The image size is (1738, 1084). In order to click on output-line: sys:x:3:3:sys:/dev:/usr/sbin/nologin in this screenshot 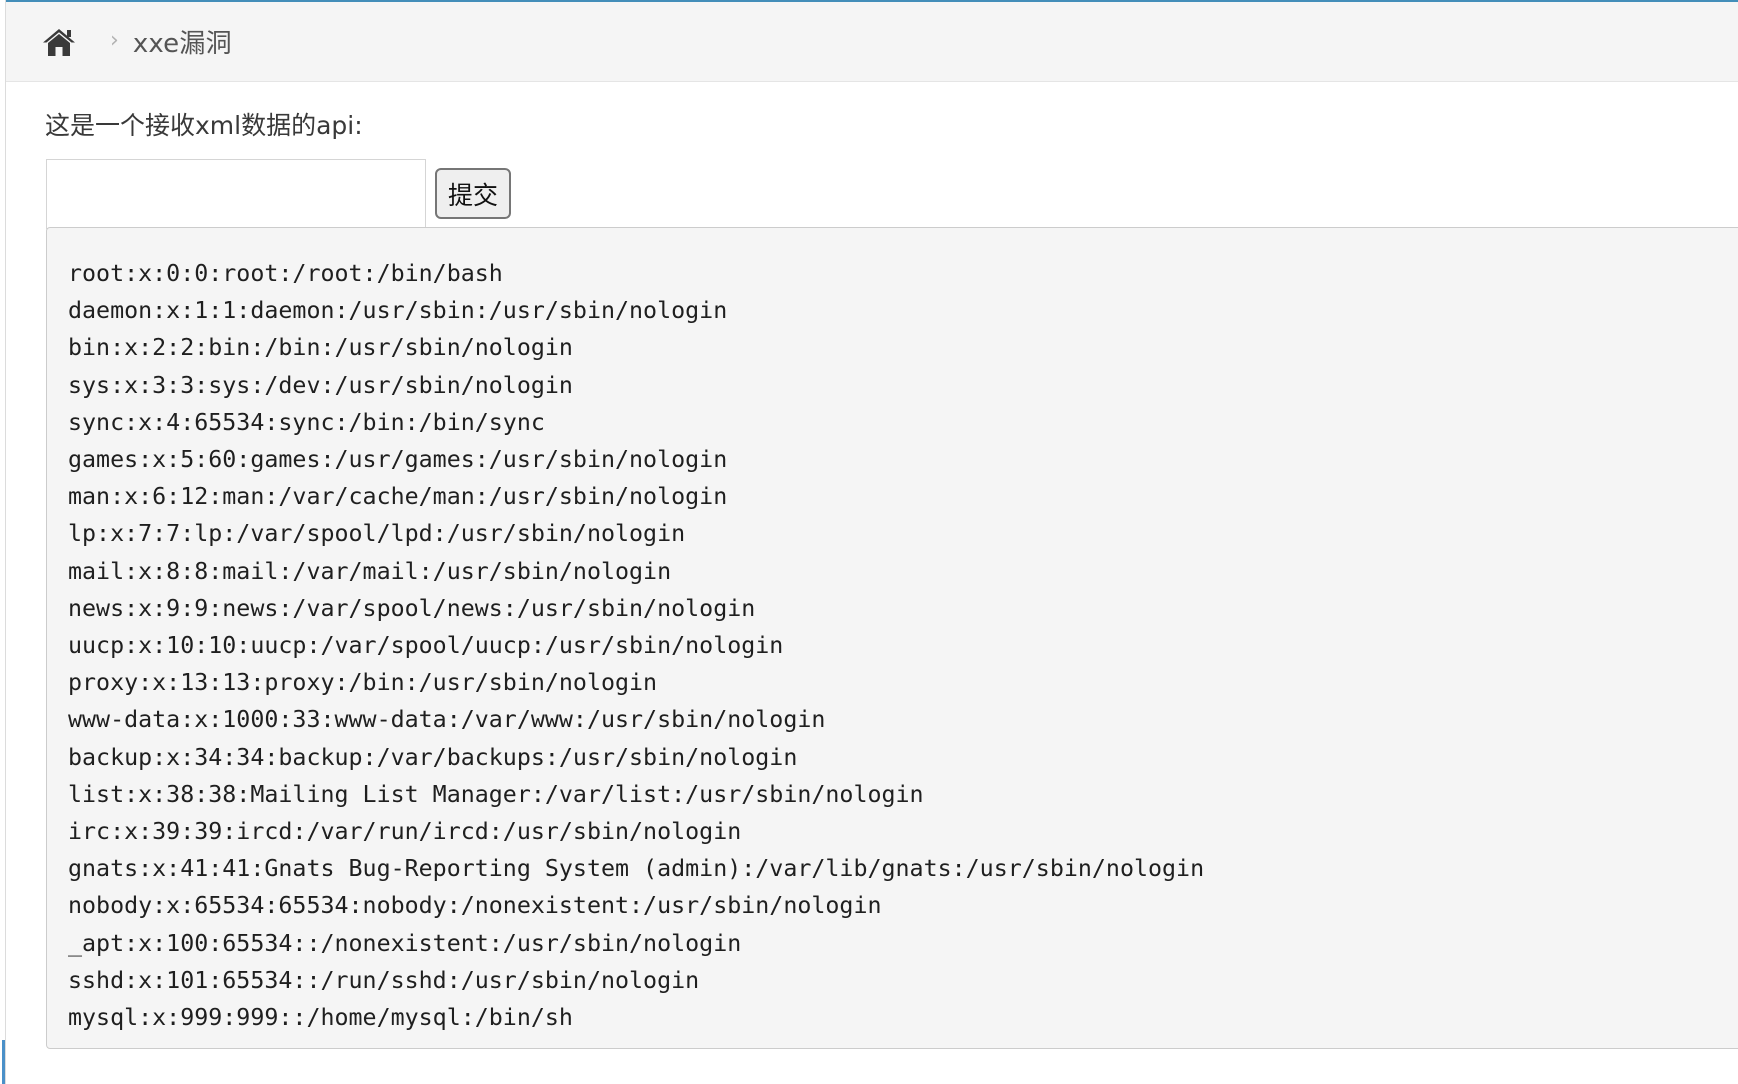, I will do `click(320, 385)`.